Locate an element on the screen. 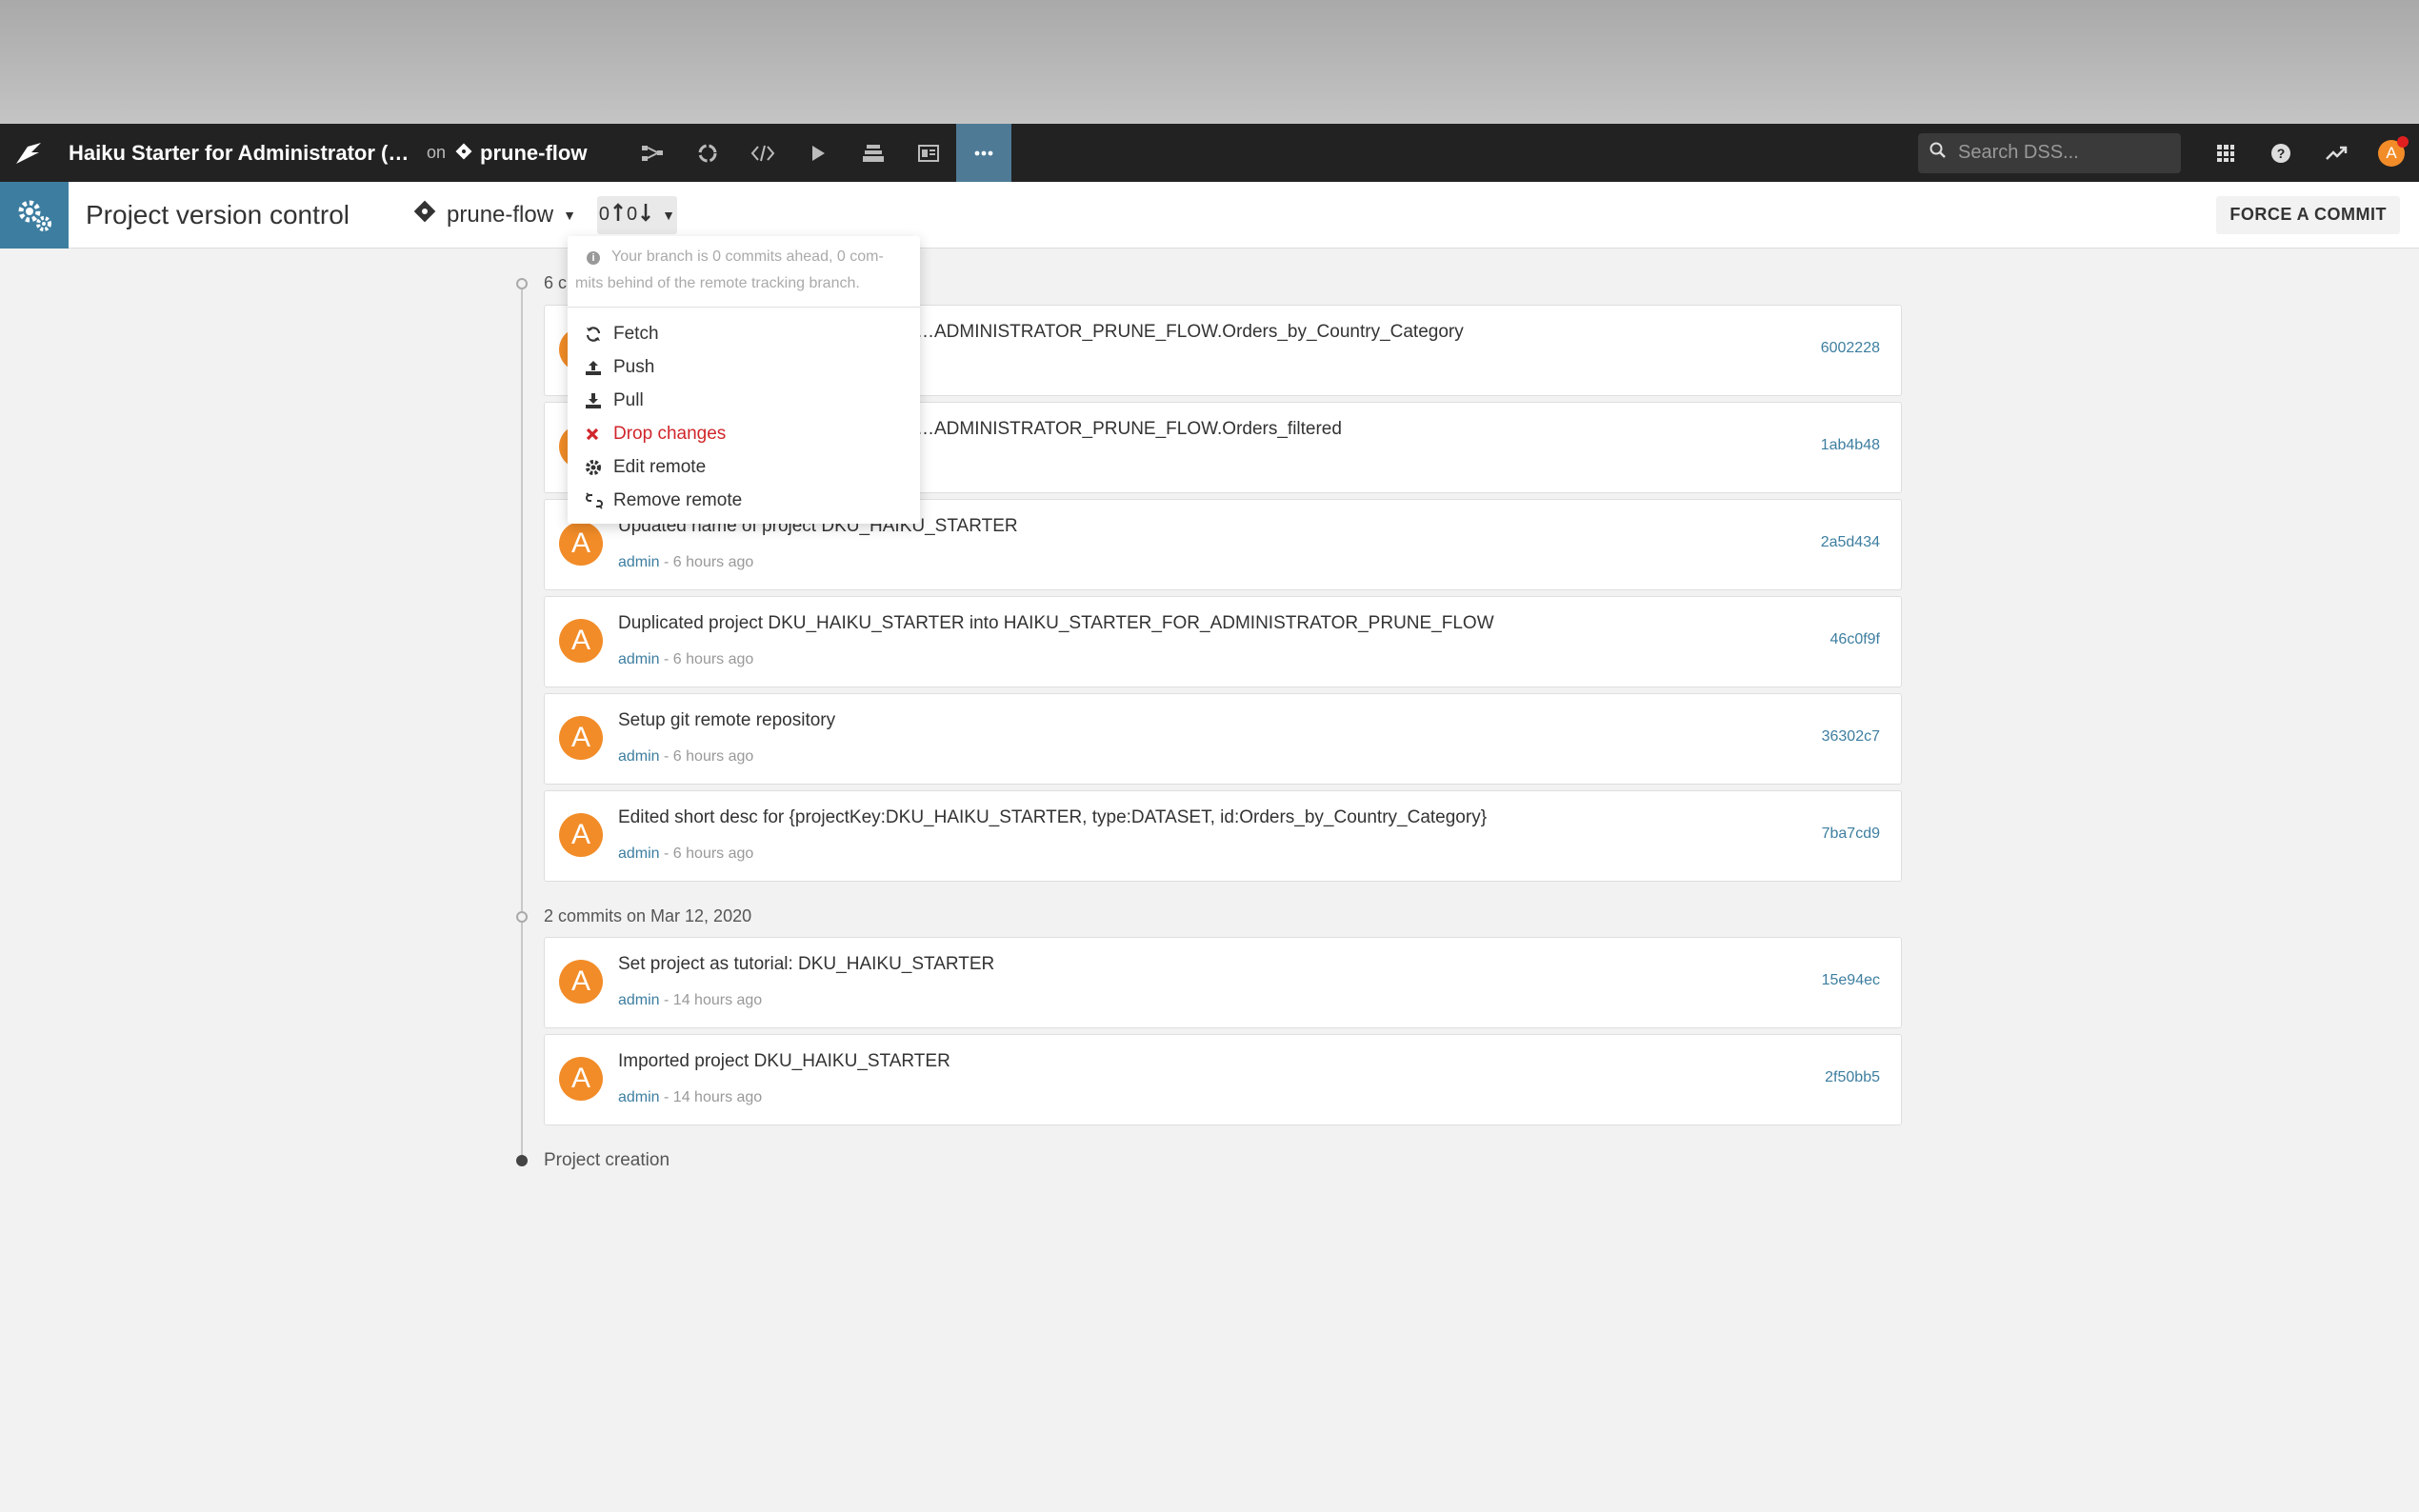 Image resolution: width=2419 pixels, height=1512 pixels. timeline-line is located at coordinates (522, 722).